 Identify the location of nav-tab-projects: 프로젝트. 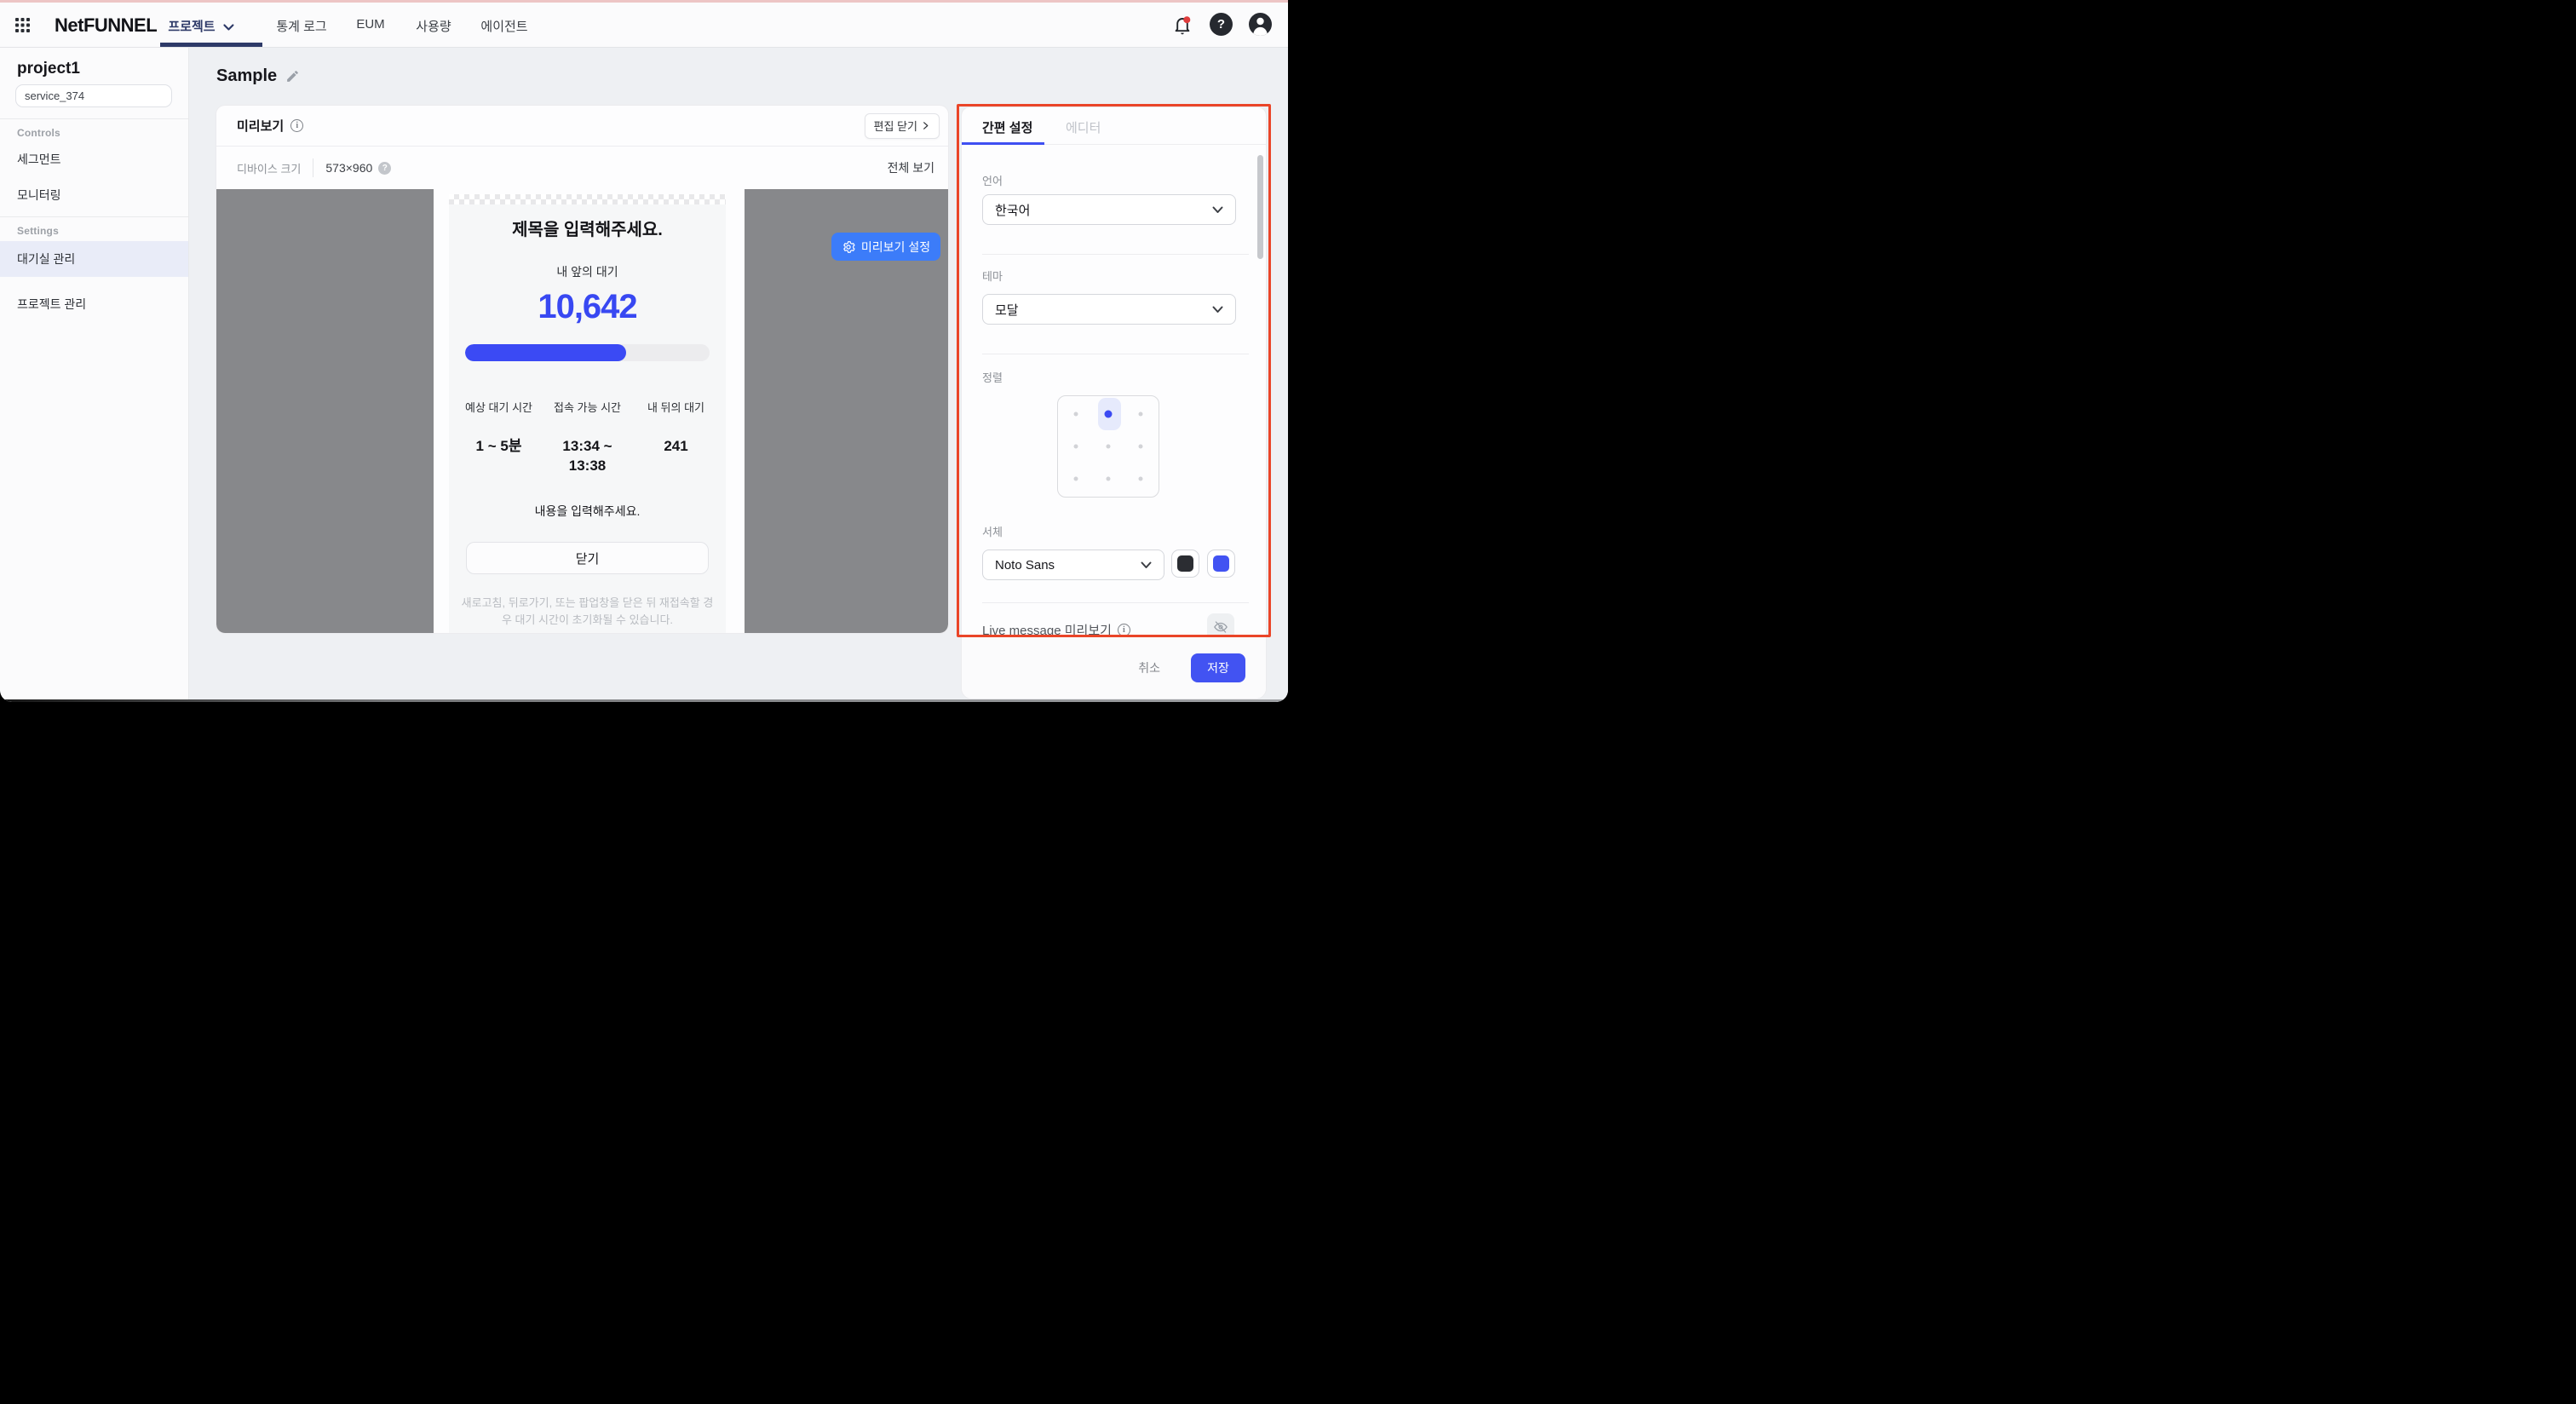
(201, 26).